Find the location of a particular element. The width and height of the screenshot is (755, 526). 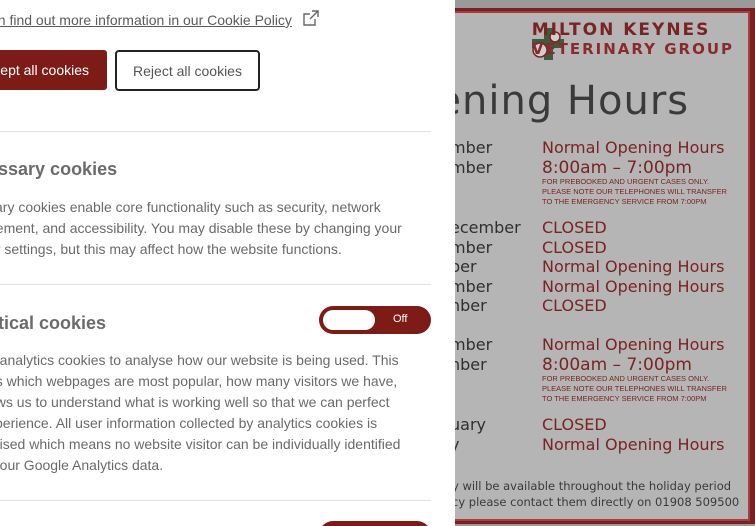

next-cookie-toggle is located at coordinates (375, 523).